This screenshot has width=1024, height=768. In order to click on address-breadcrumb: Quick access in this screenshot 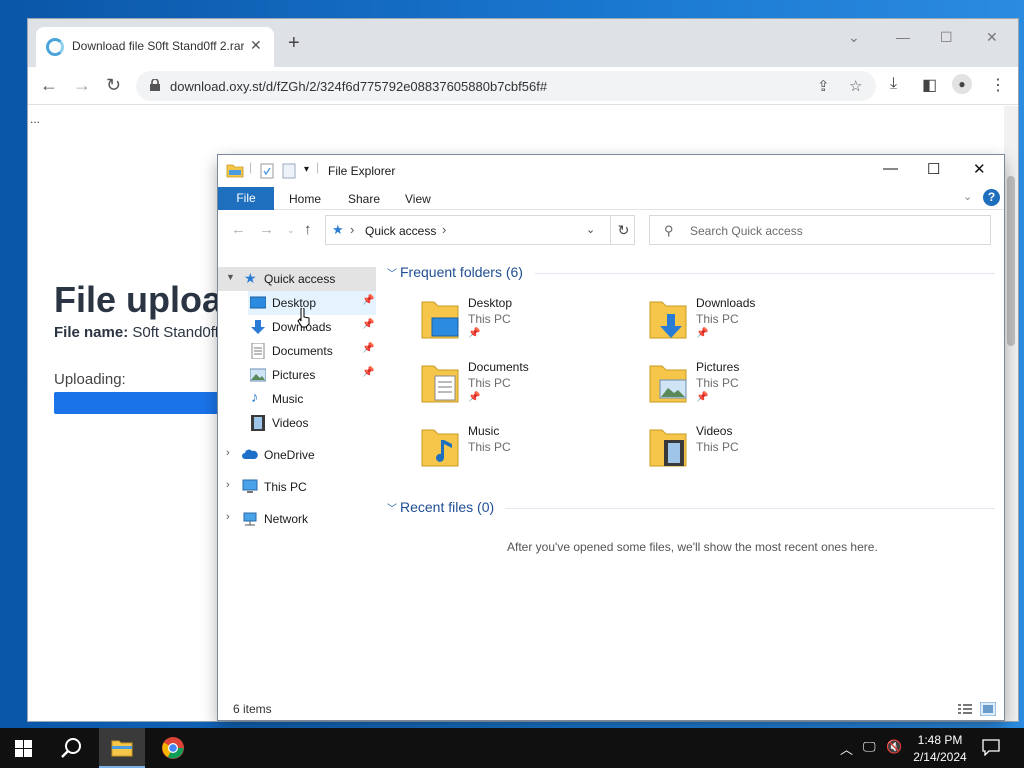, I will do `click(400, 231)`.